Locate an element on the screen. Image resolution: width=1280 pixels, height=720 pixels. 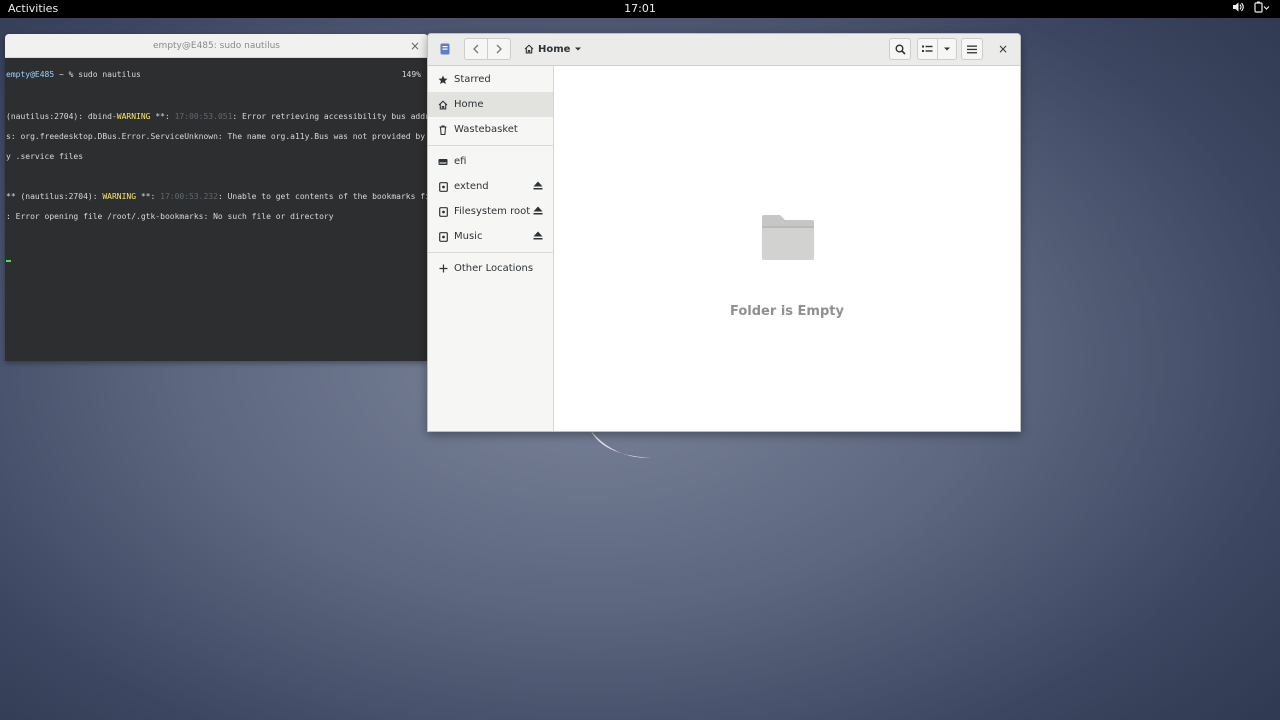
forward-button is located at coordinates (499, 49).